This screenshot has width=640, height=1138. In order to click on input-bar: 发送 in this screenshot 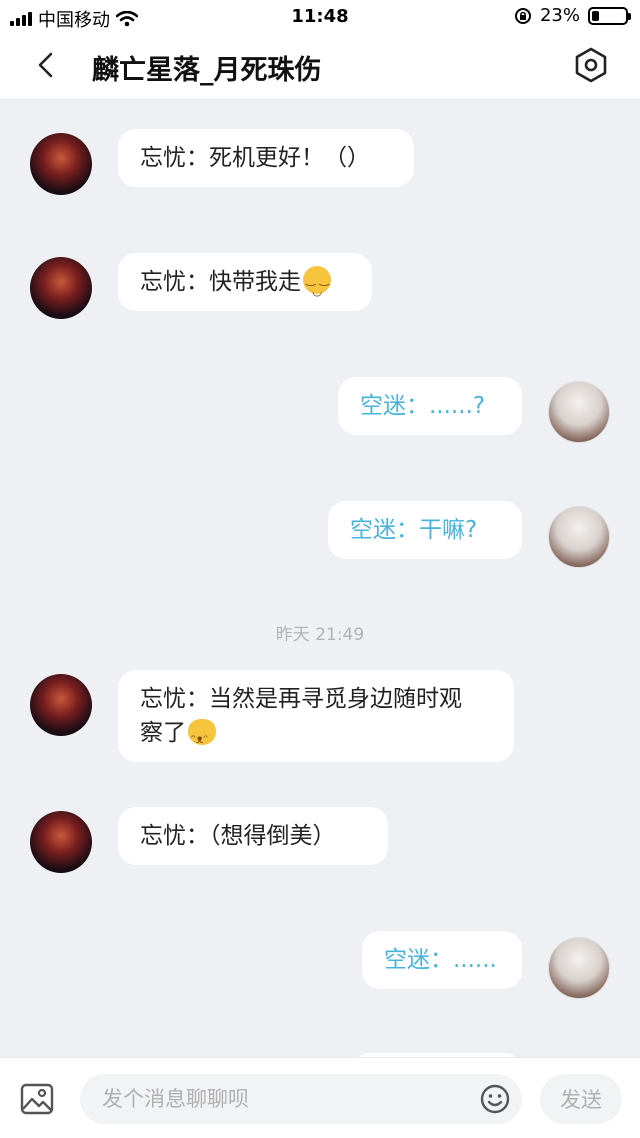, I will do `click(320, 1097)`.